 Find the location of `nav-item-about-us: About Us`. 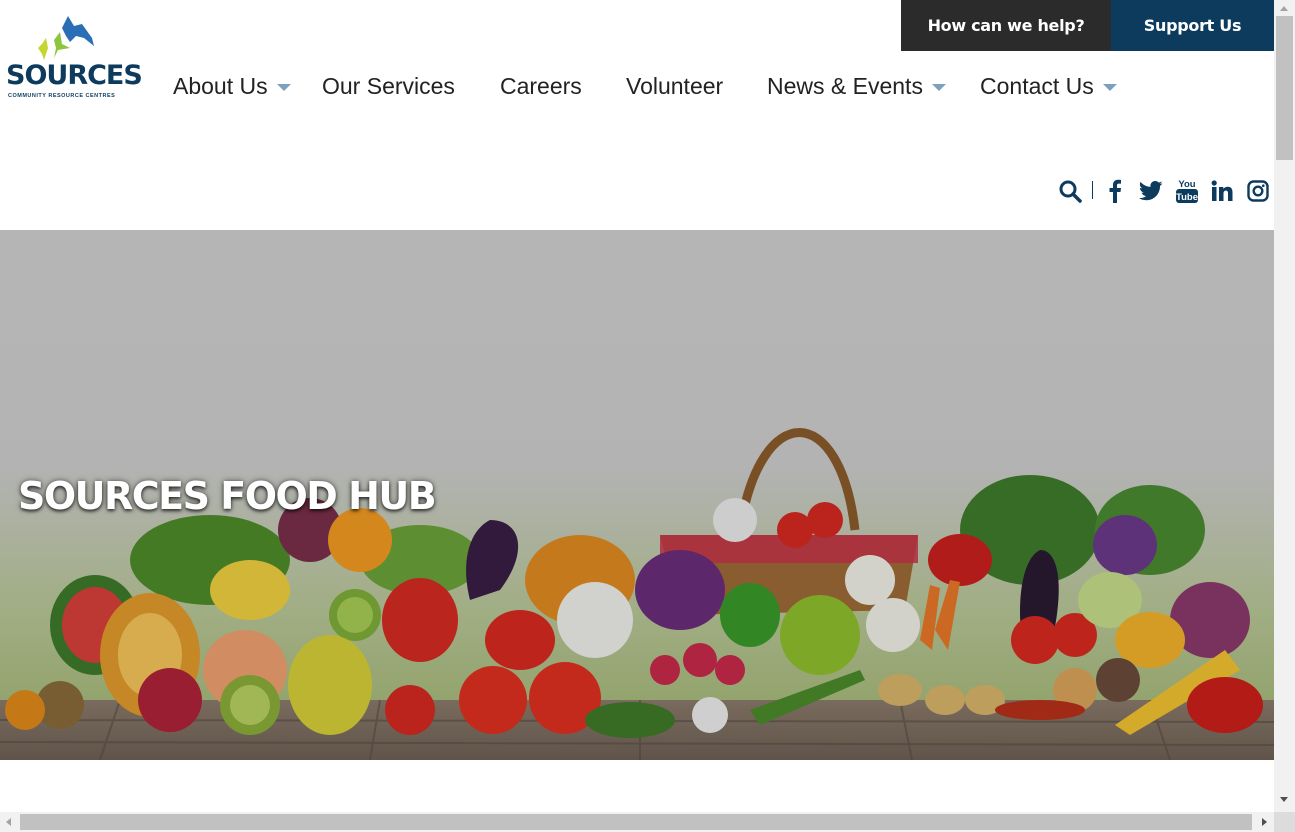

nav-item-about-us: About Us is located at coordinates (232, 86).